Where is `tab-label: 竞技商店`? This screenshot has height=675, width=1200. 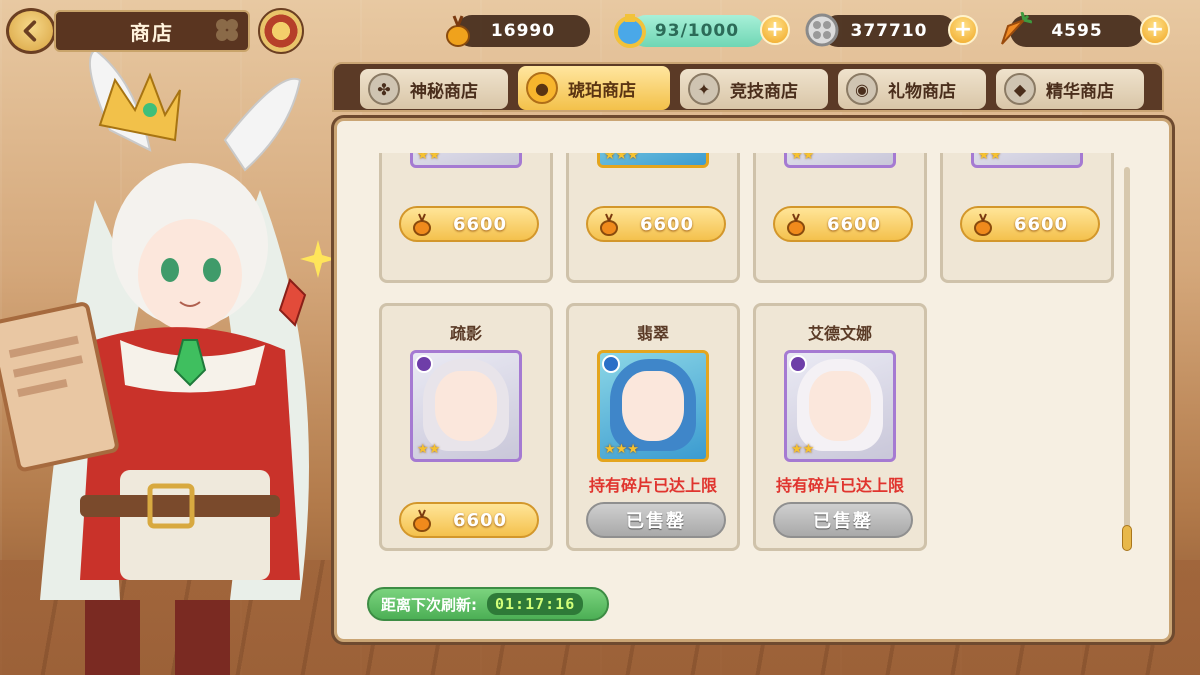 tab-label: 竞技商店 is located at coordinates (764, 91).